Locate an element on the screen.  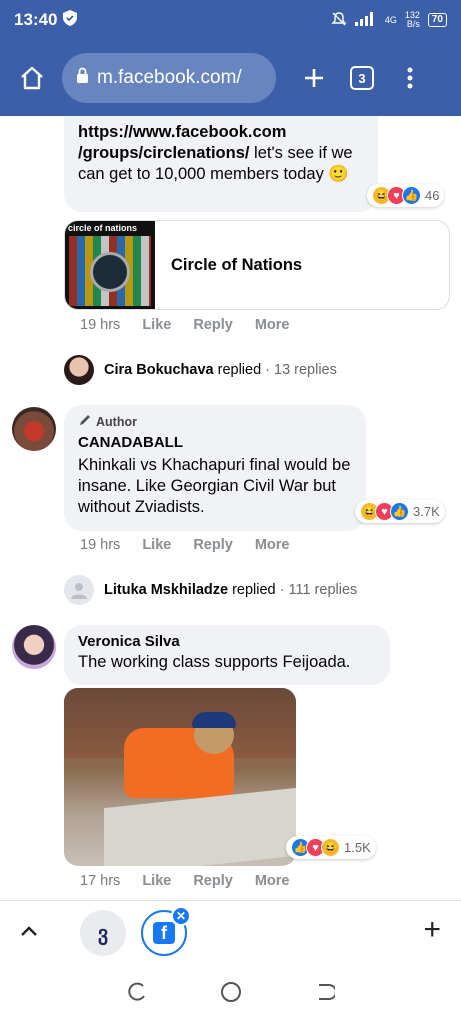
replier-name: Lituka Mskhiladze is located at coordinates (166, 590).